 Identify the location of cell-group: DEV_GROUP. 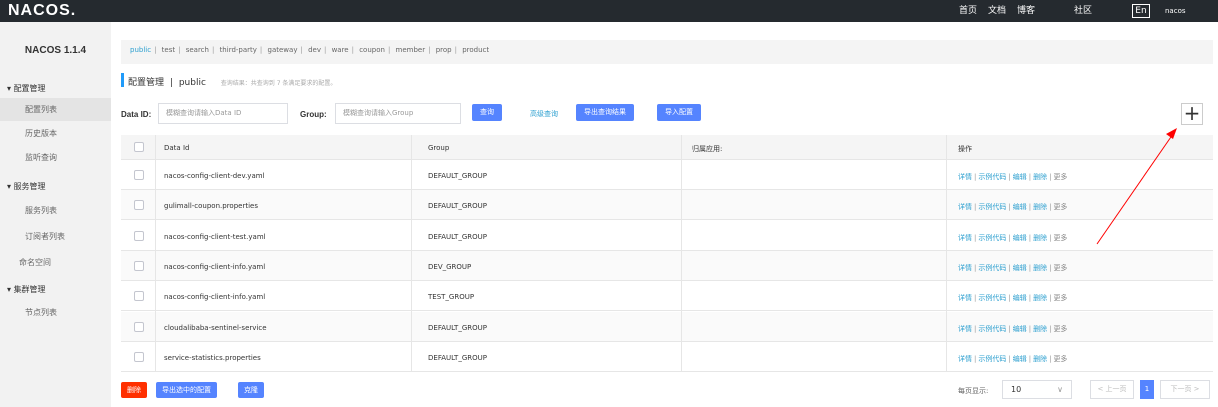
(450, 267).